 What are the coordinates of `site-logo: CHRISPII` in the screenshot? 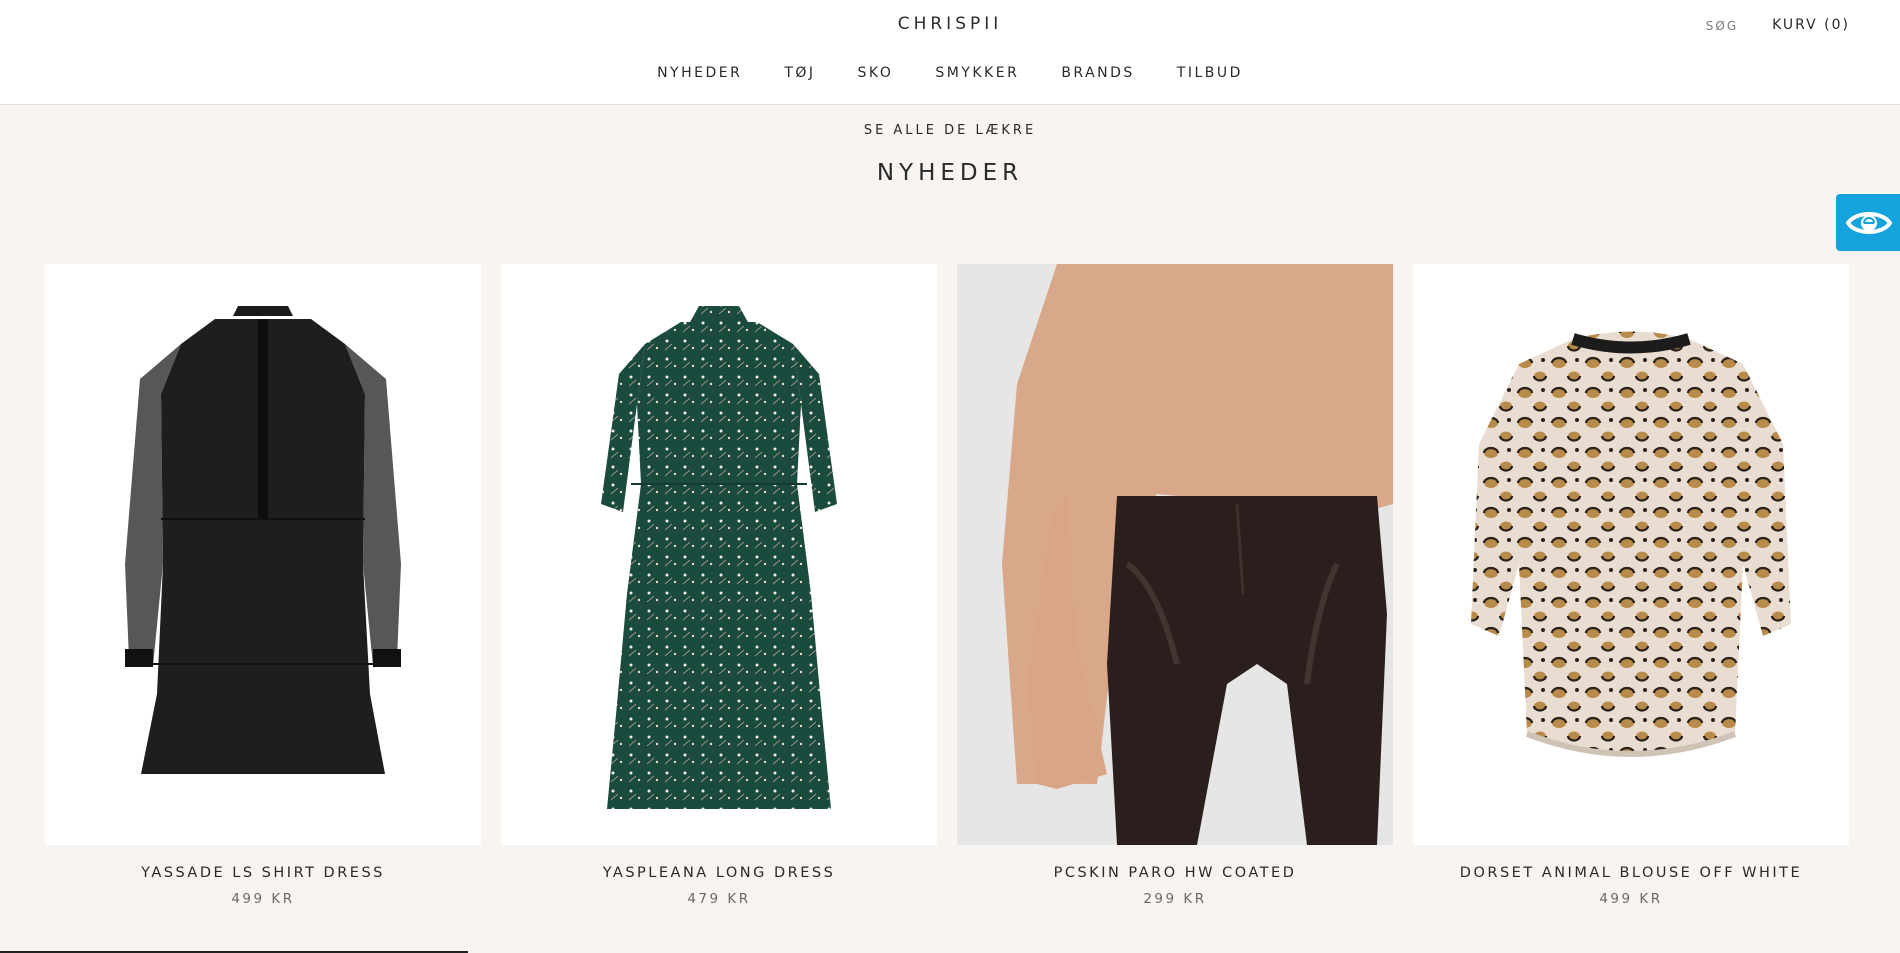 It's located at (950, 24).